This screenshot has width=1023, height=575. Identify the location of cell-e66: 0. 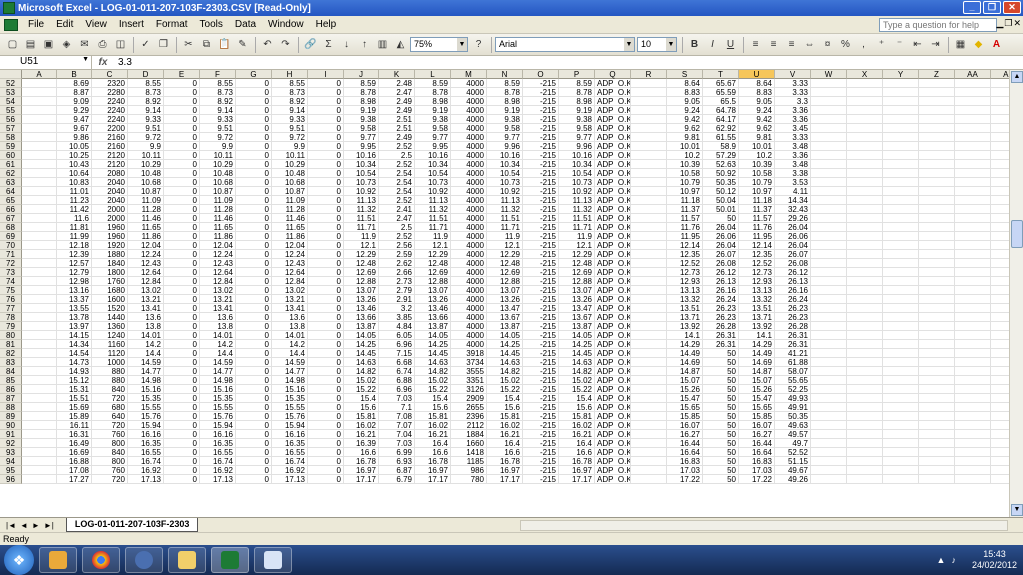
(182, 209).